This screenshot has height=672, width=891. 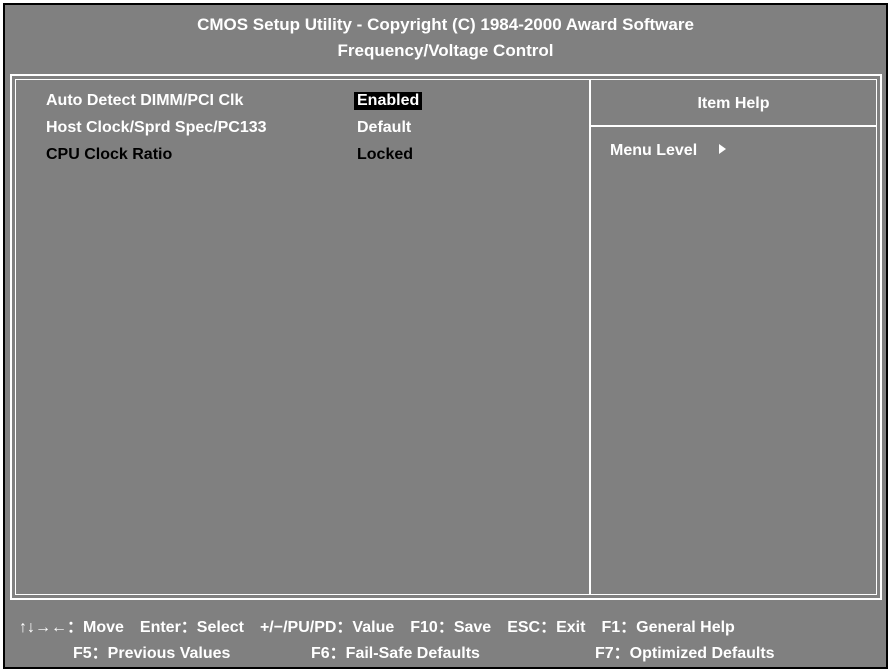 What do you see at coordinates (733, 126) in the screenshot?
I see `help-header-divider` at bounding box center [733, 126].